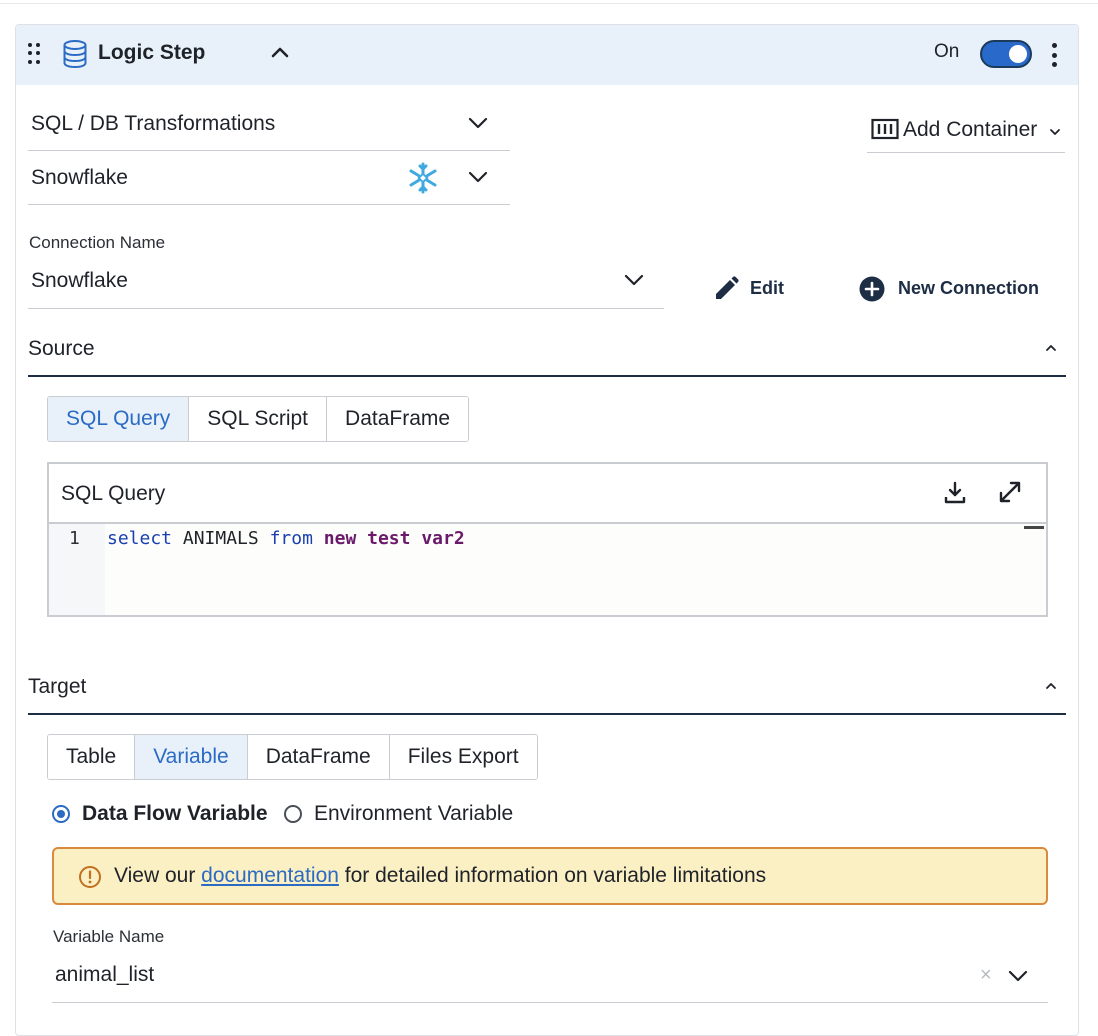  What do you see at coordinates (109, 936) in the screenshot?
I see `variable-name-label: Variable Name` at bounding box center [109, 936].